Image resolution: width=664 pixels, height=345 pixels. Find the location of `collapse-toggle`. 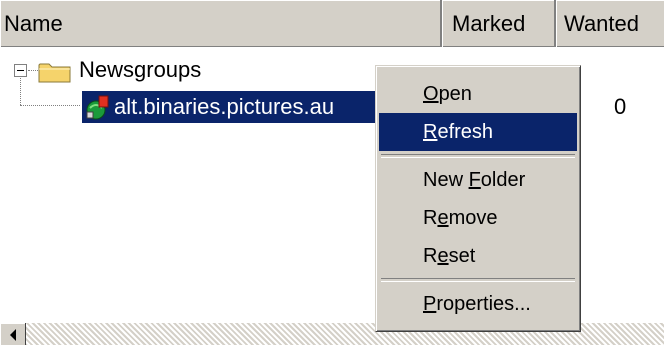

collapse-toggle is located at coordinates (20, 70).